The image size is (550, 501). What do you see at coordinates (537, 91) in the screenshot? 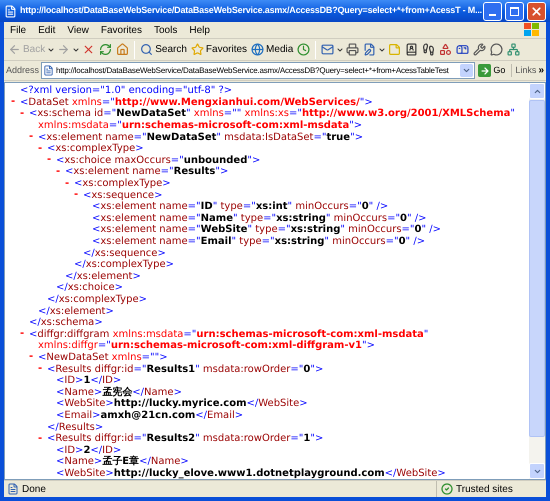
I see `scroll-up-button` at bounding box center [537, 91].